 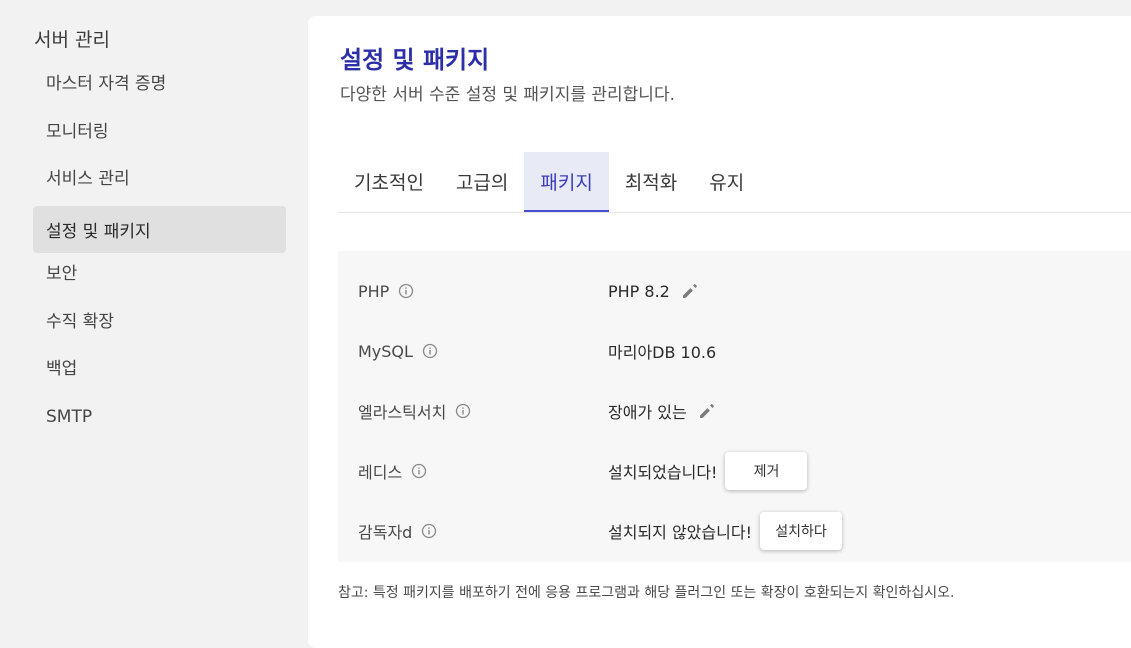 I want to click on package-value: 설치되었습니다!, so click(x=663, y=472).